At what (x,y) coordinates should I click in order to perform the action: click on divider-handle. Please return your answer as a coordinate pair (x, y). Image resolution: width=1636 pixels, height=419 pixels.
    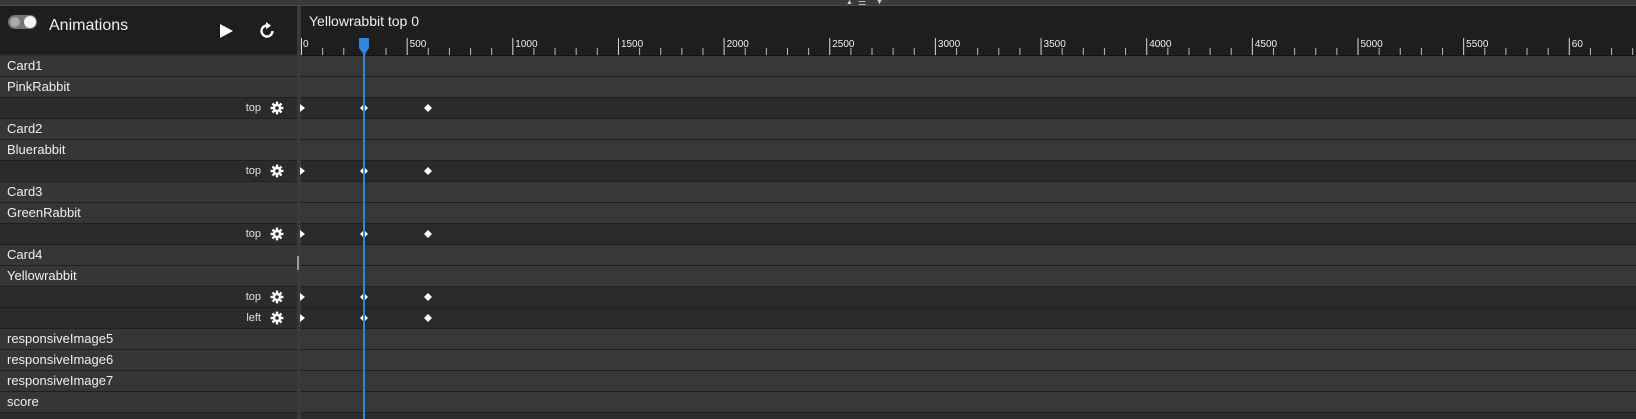
    Looking at the image, I should click on (298, 263).